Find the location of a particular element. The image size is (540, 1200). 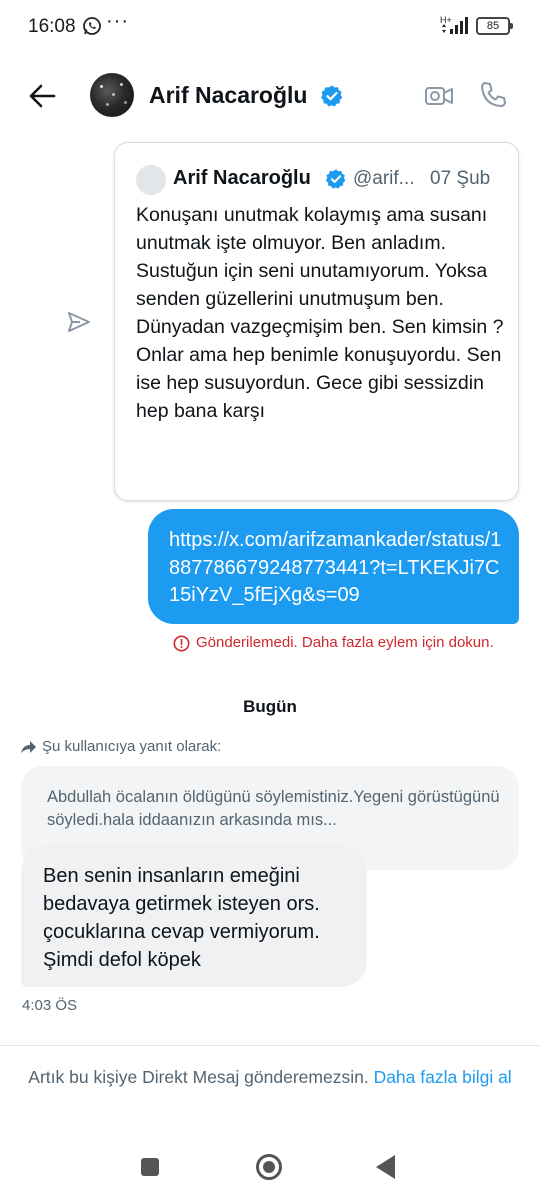

network-type-label: H+ is located at coordinates (446, 20).